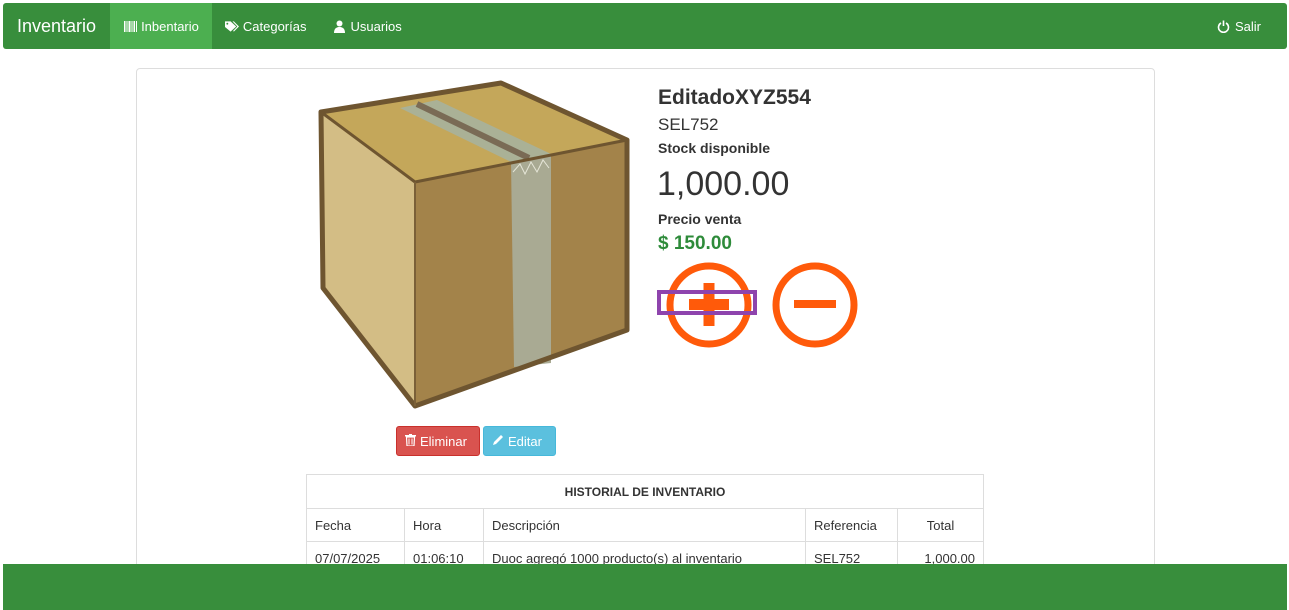 This screenshot has height=610, width=1289. Describe the element at coordinates (714, 148) in the screenshot. I see `stock-label: Stock disponible` at that location.